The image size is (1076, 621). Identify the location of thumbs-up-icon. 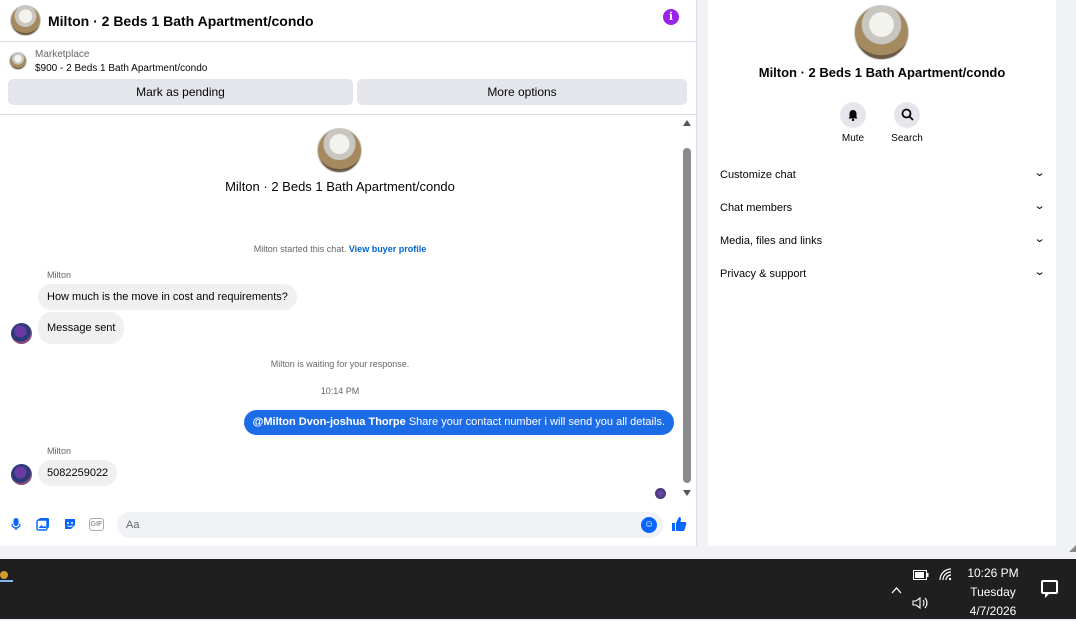
(679, 526).